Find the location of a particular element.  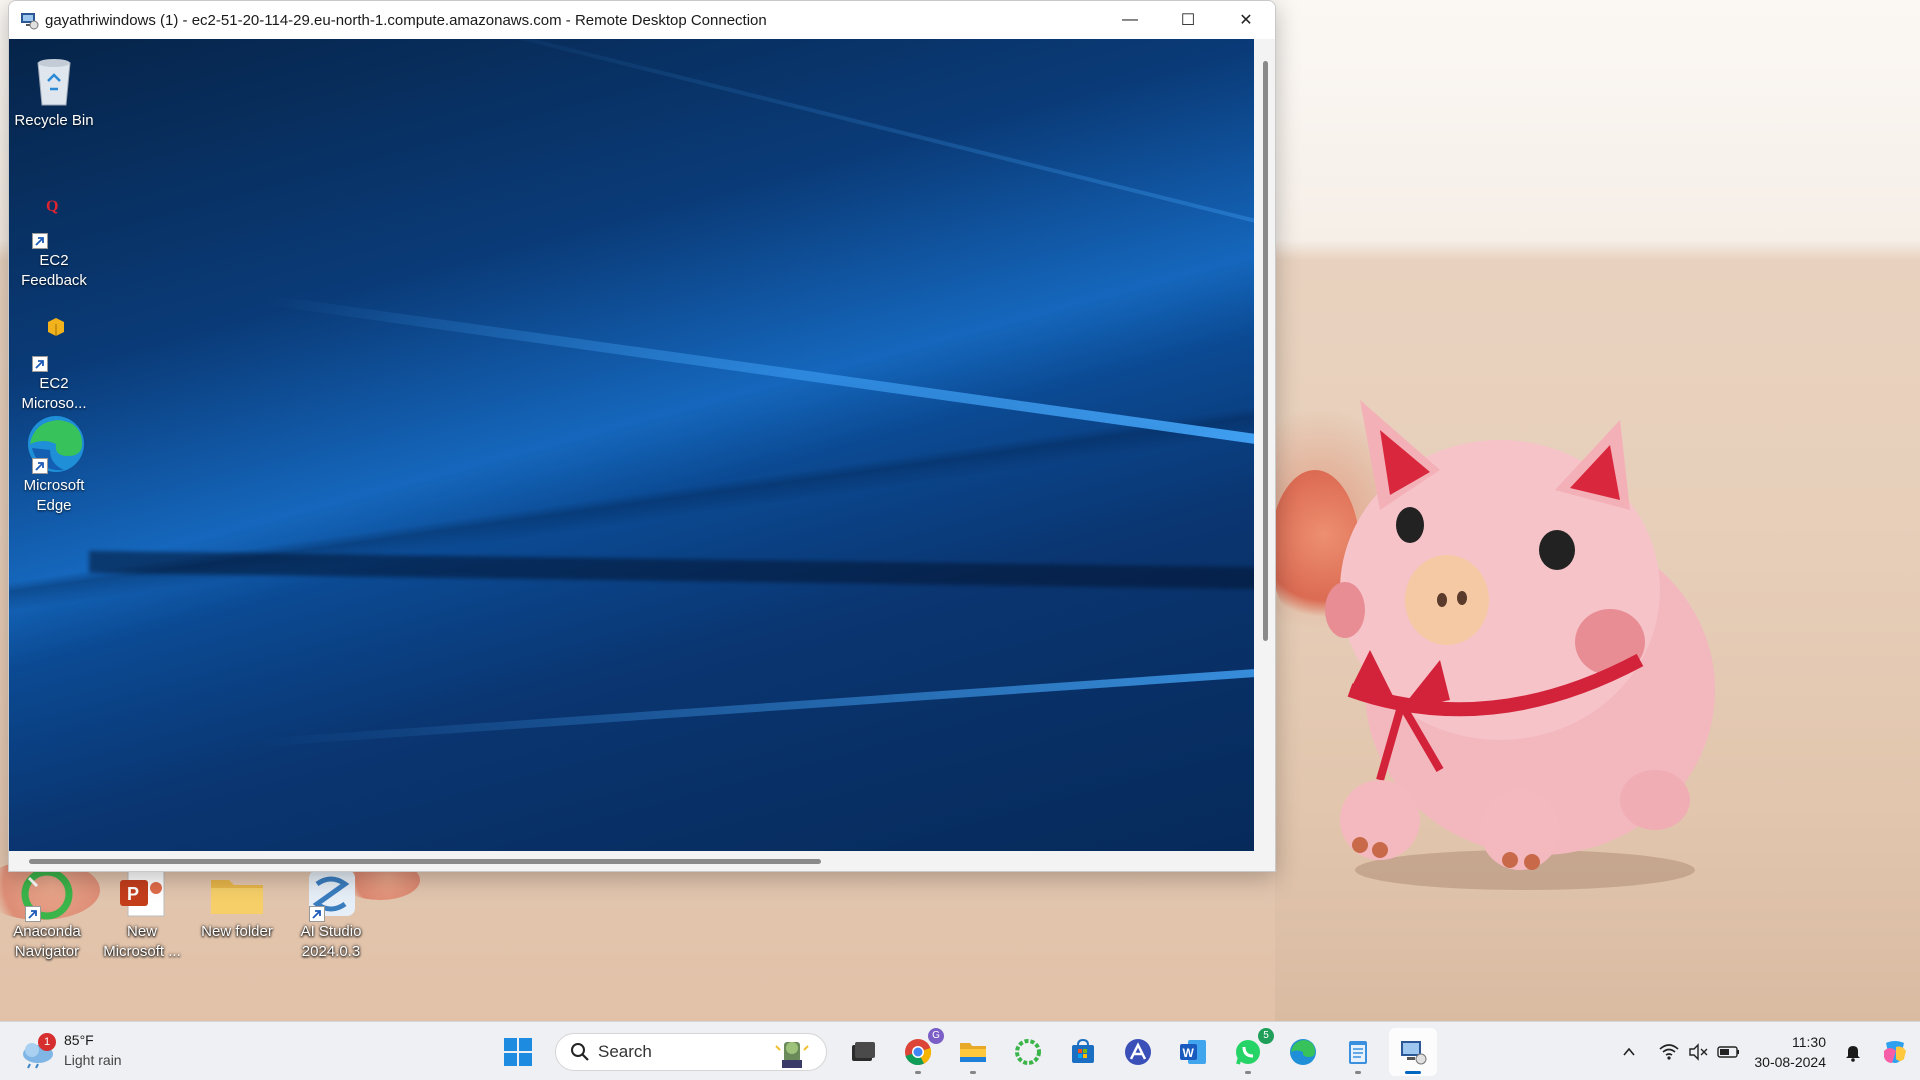

store-icon is located at coordinates (1083, 1050).